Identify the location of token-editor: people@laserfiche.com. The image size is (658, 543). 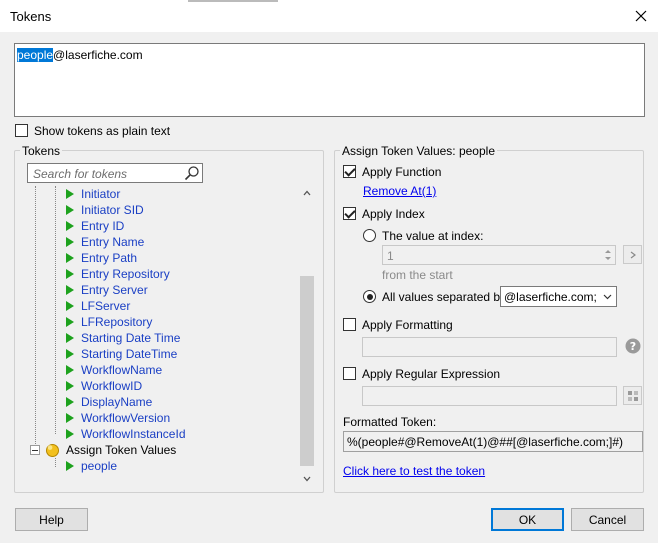
(329, 80).